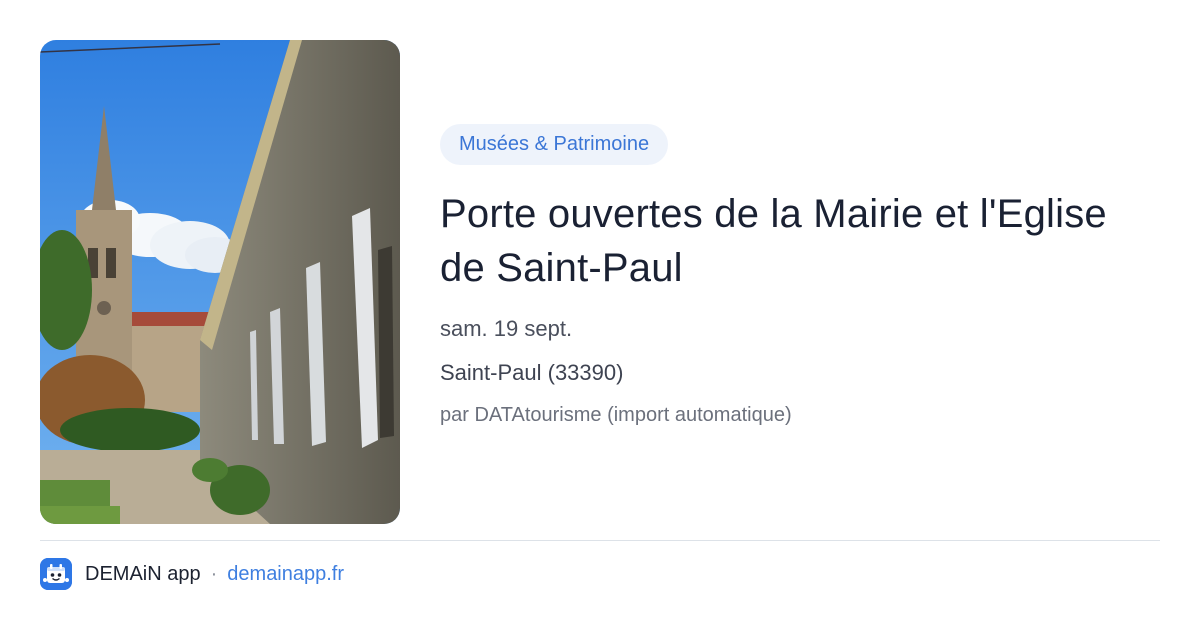 This screenshot has width=1200, height=630. What do you see at coordinates (532, 372) in the screenshot?
I see `event-location: Saint-Paul (33390)` at bounding box center [532, 372].